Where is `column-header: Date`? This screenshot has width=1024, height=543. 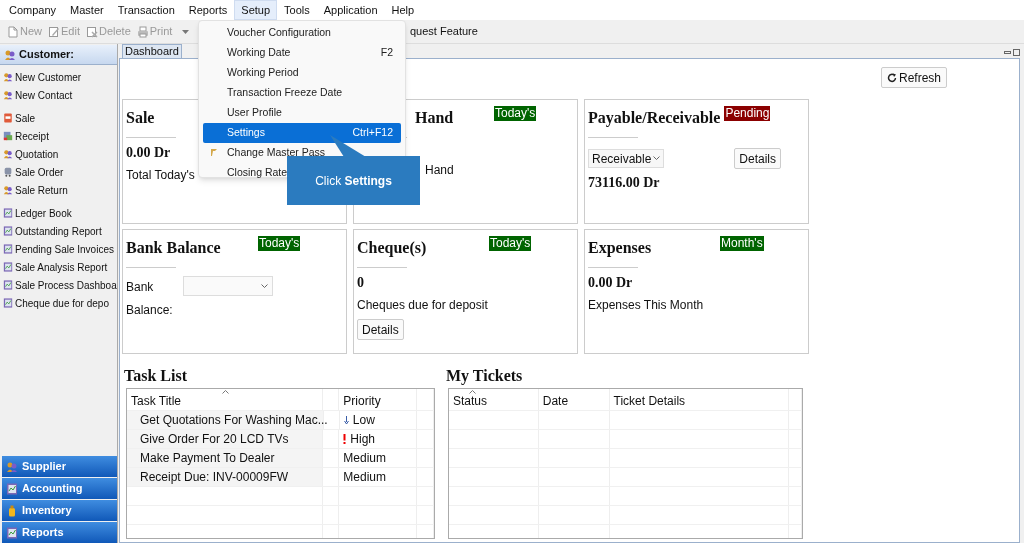
column-header: Date is located at coordinates (574, 399).